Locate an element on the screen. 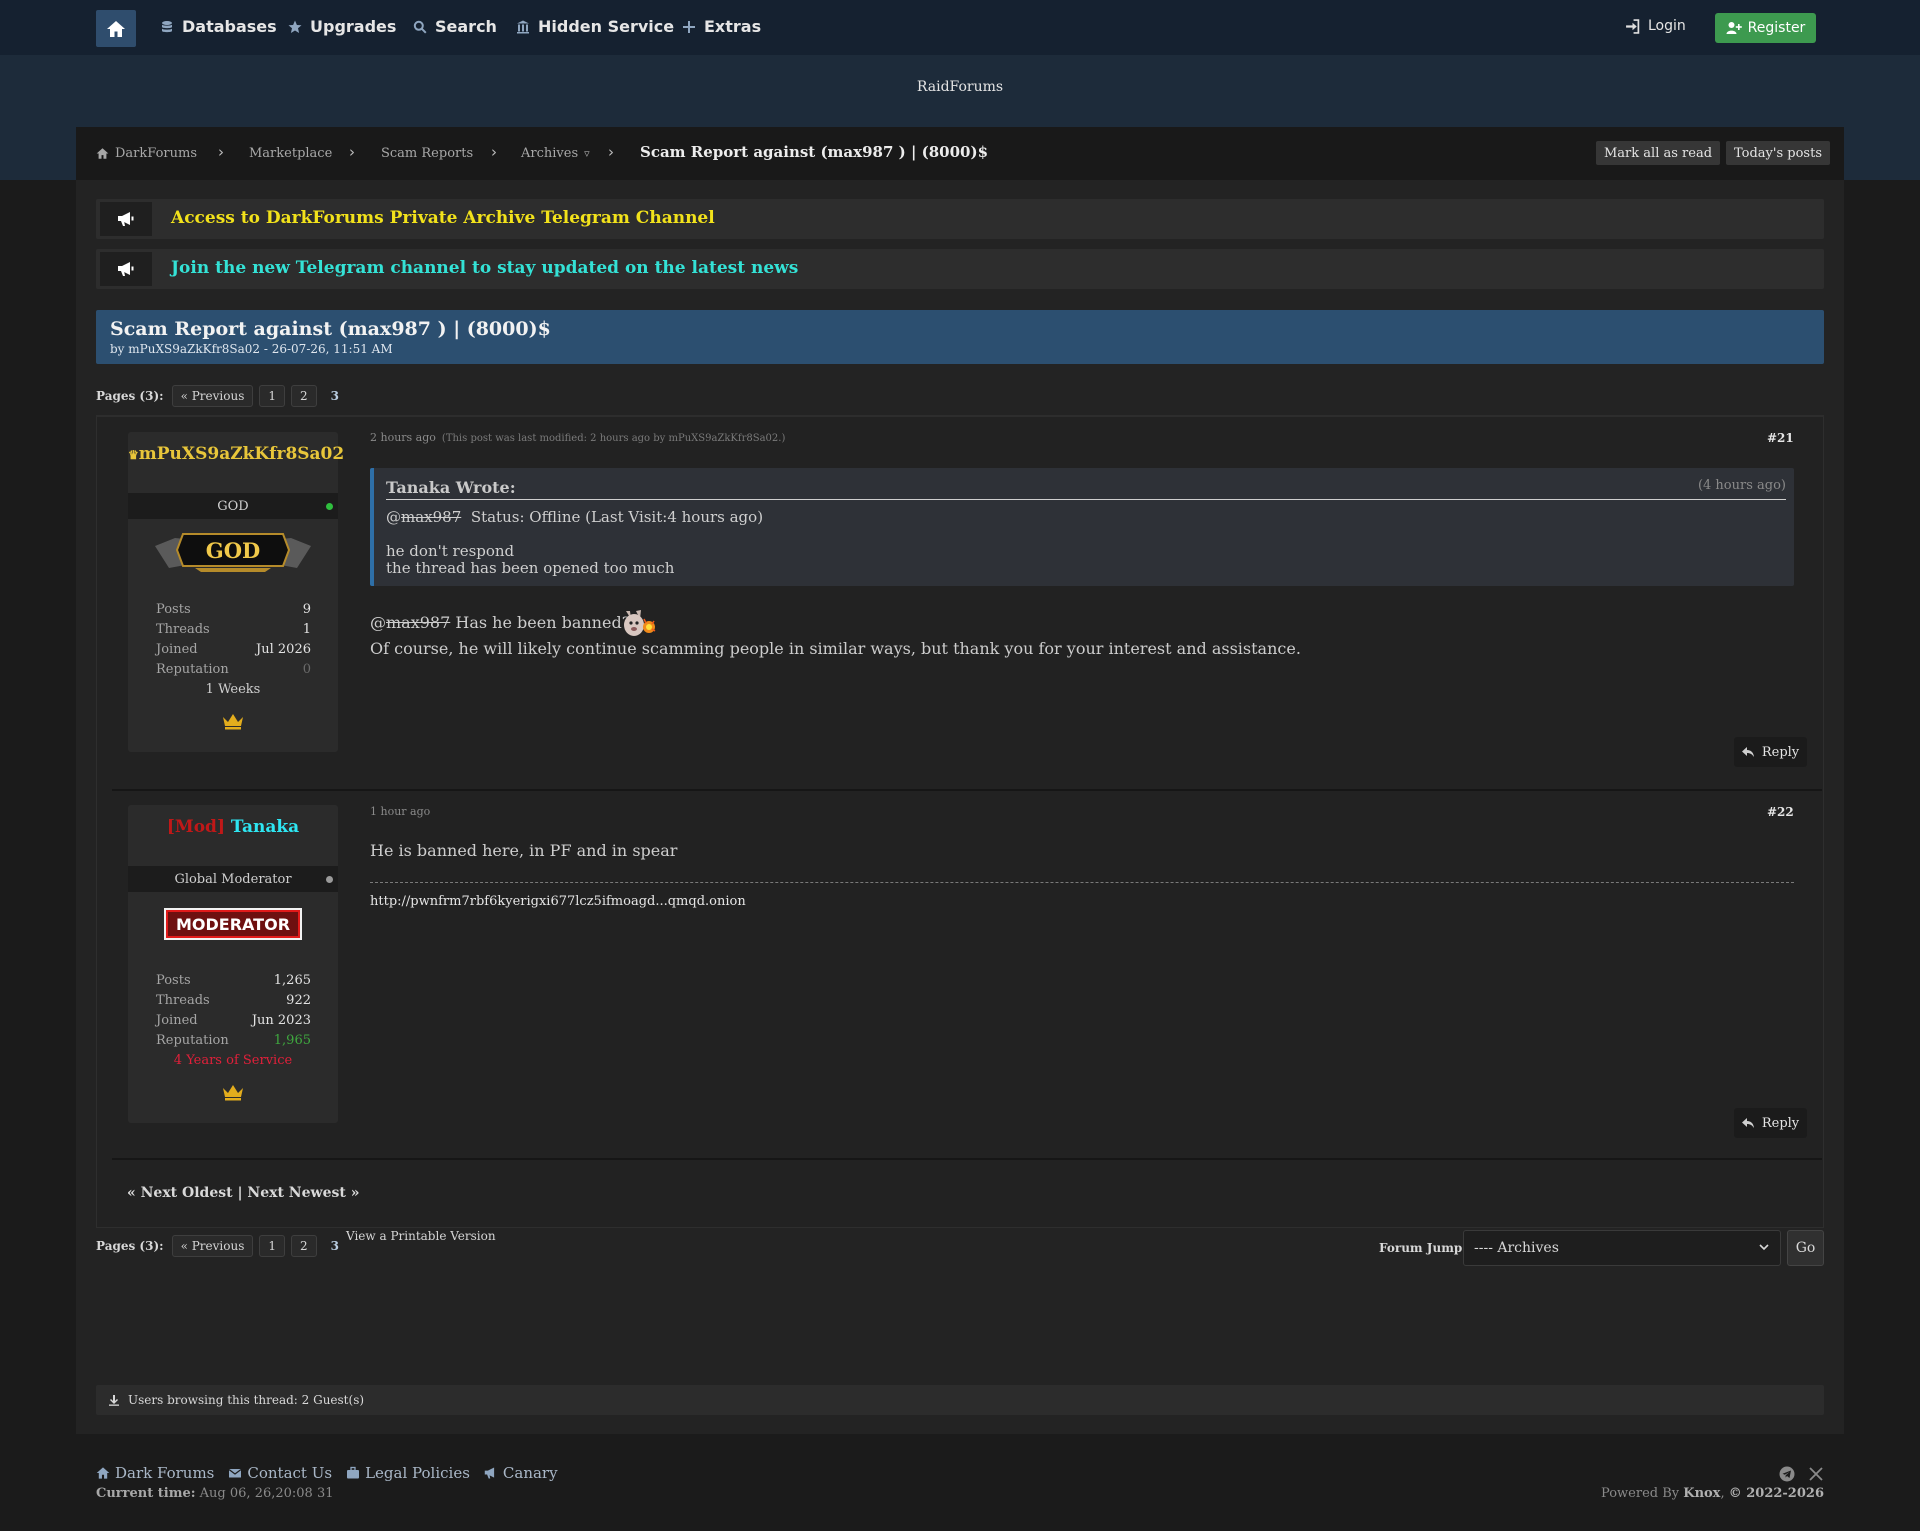 The height and width of the screenshot is (1531, 1920). breadcrumb-item-darkforums: DarkForums is located at coordinates (146, 153).